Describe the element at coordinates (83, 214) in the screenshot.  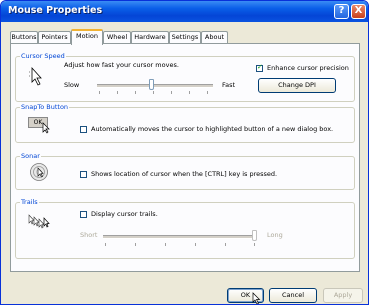
I see `trails-checkbox` at that location.